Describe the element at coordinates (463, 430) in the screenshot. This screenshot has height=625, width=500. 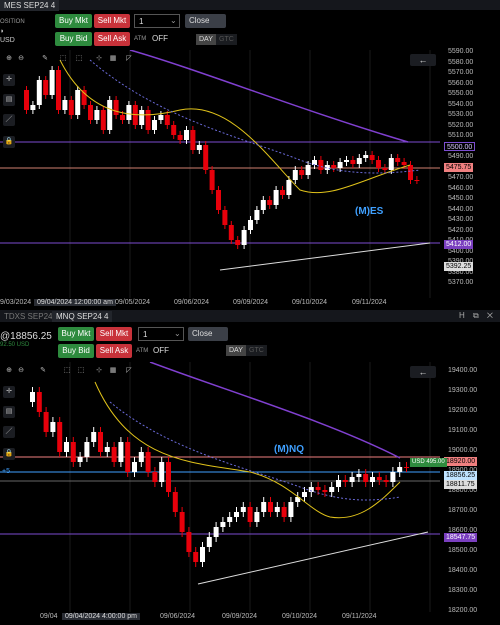
I see `price-label: 19100.00` at that location.